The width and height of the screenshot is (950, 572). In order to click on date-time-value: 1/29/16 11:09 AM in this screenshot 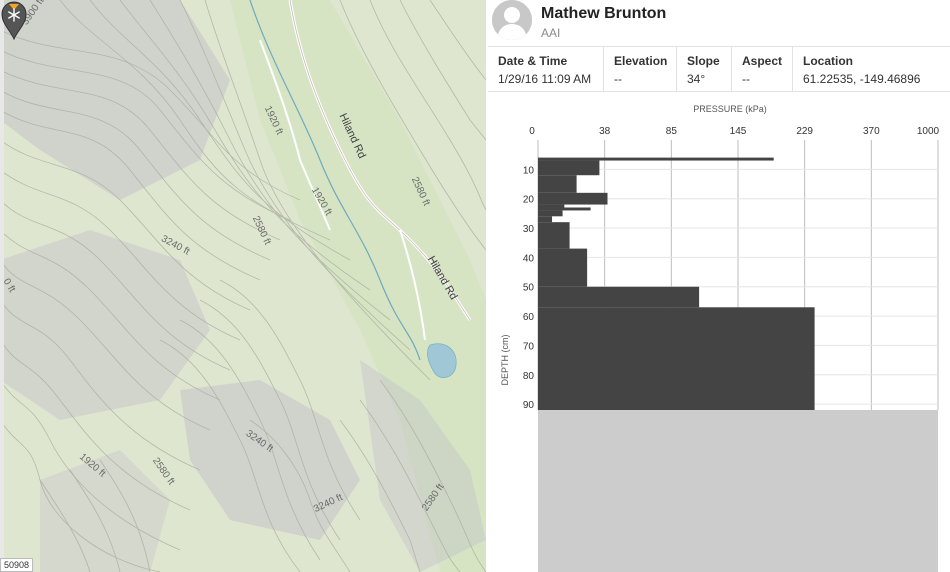, I will do `click(545, 79)`.